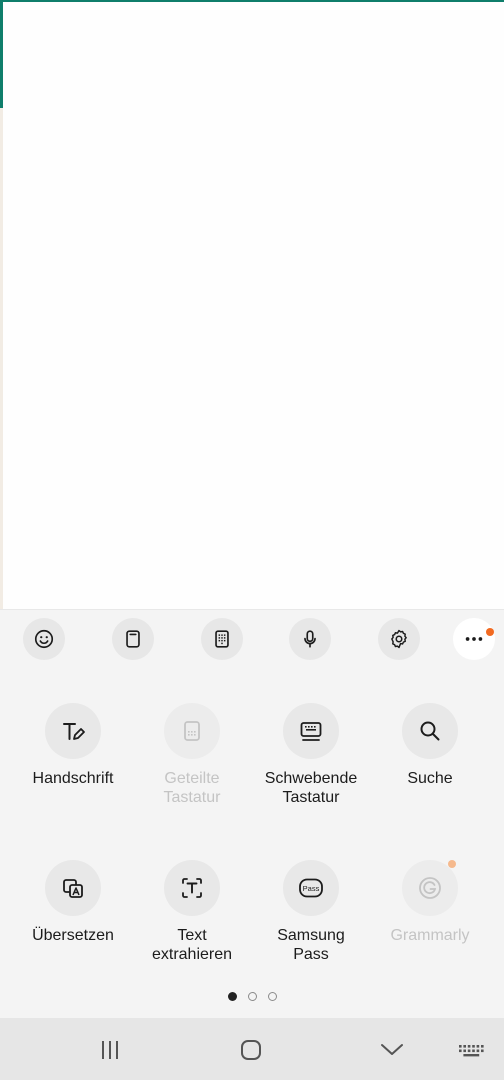 Image resolution: width=504 pixels, height=1080 pixels. I want to click on grammarly-button, so click(430, 888).